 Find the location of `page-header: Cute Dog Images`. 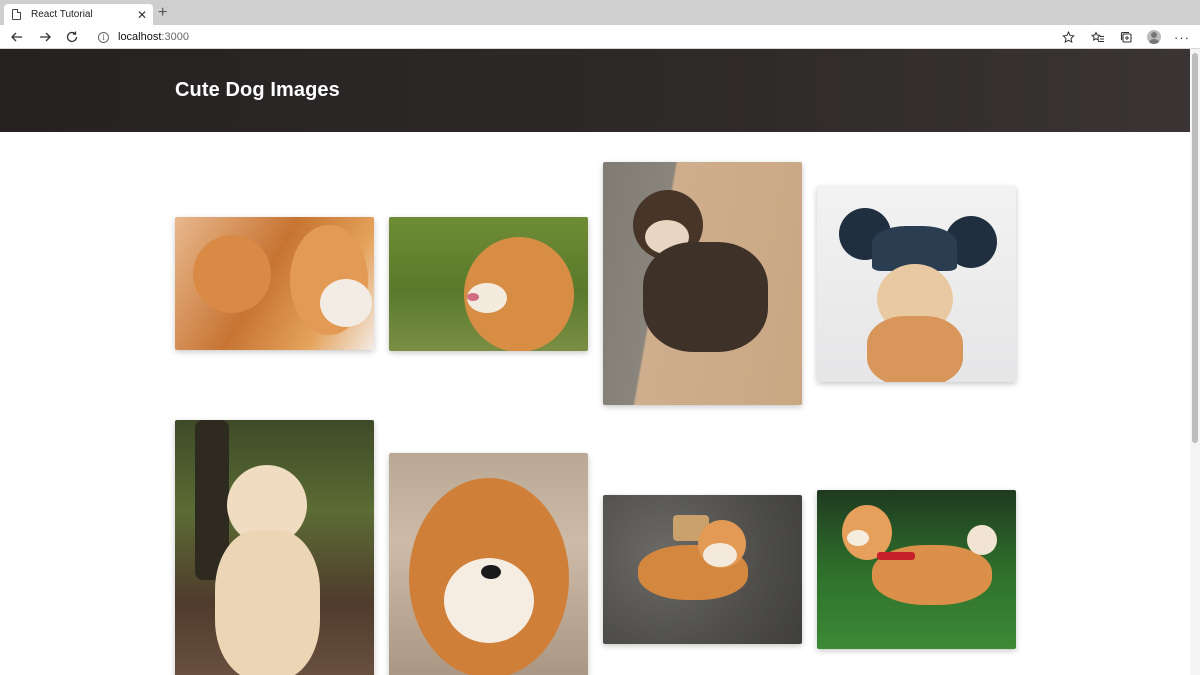

page-header: Cute Dog Images is located at coordinates (595, 90).